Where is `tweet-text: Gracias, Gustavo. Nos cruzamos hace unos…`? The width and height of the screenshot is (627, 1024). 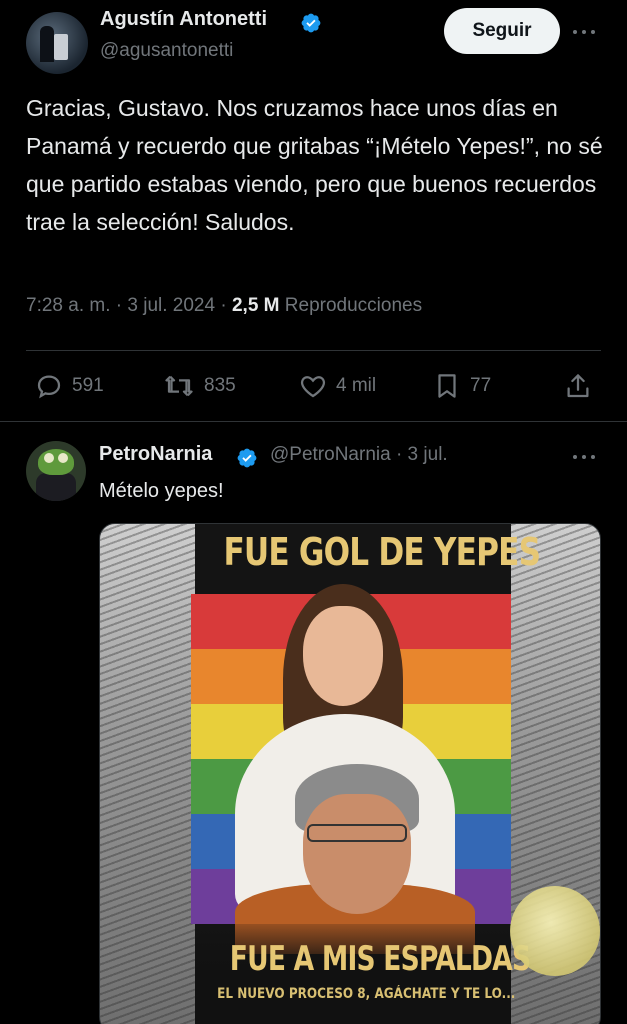 tweet-text: Gracias, Gustavo. Nos cruzamos hace unos… is located at coordinates (314, 165).